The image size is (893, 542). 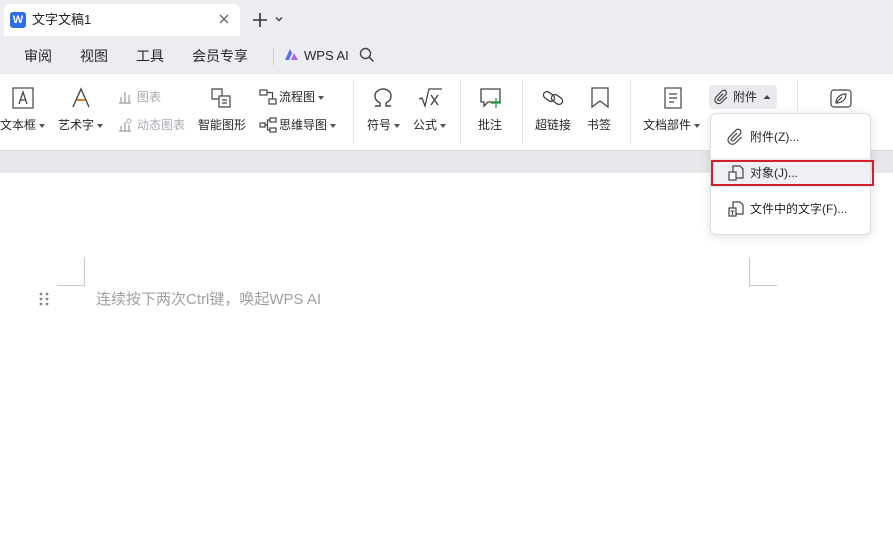 I want to click on file-text-icon, so click(x=736, y=209).